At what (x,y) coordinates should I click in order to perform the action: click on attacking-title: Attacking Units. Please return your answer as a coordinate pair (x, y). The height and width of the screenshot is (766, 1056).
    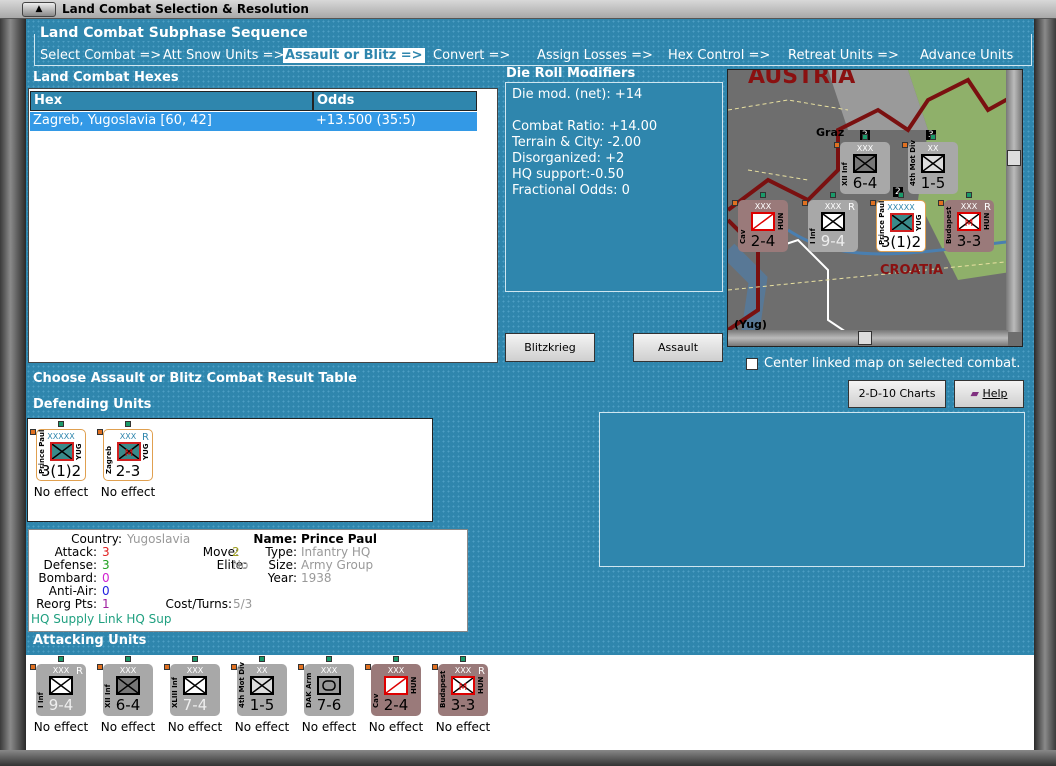
    Looking at the image, I should click on (90, 640).